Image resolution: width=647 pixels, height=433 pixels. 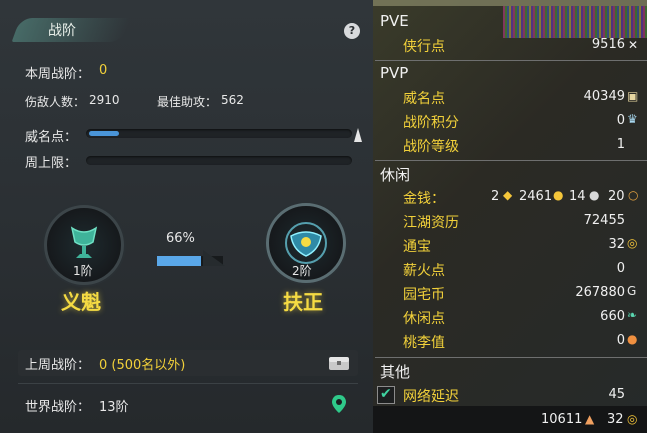 What do you see at coordinates (495, 196) in the screenshot?
I see `money-gold-ingot-count: 2` at bounding box center [495, 196].